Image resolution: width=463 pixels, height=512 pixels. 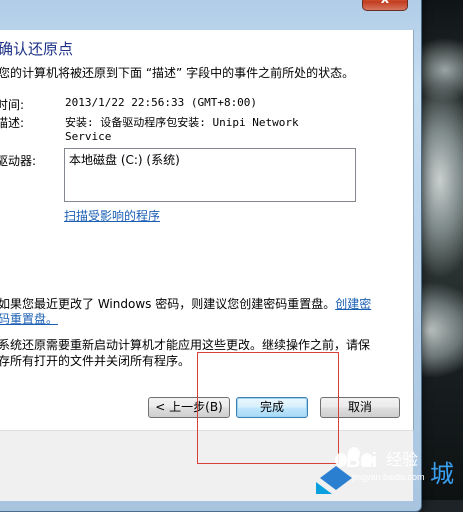 What do you see at coordinates (124, 160) in the screenshot?
I see `drive-item: 本地磁盘 (C:) (系统)` at bounding box center [124, 160].